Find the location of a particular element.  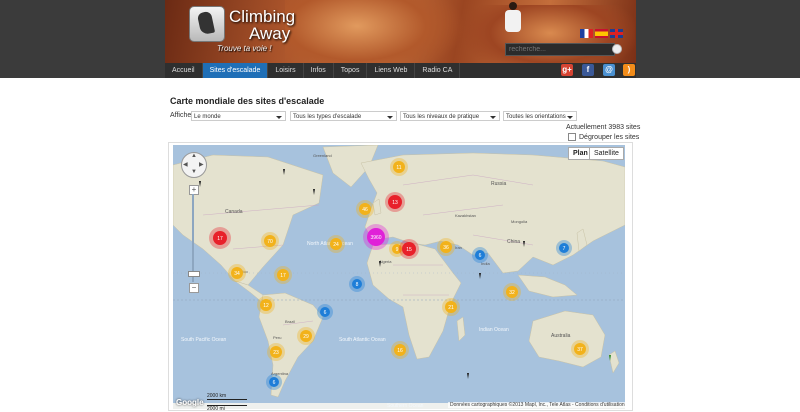

nav-item-loisirs: Loisirs is located at coordinates (286, 70).